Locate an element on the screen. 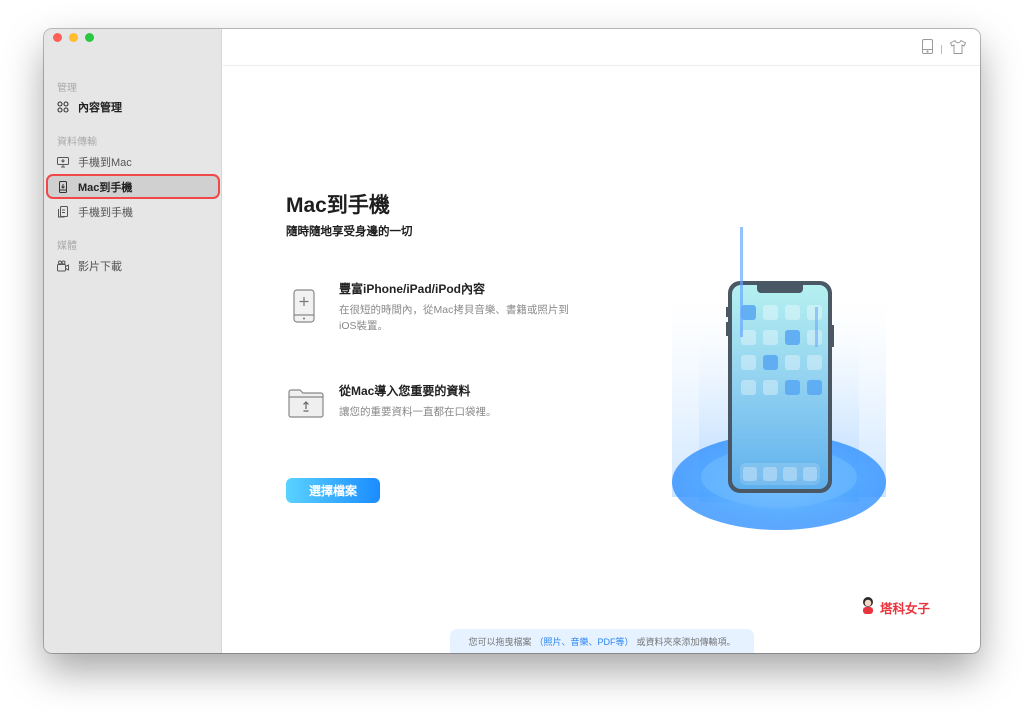  section-label-manage: 管理 is located at coordinates (67, 88).